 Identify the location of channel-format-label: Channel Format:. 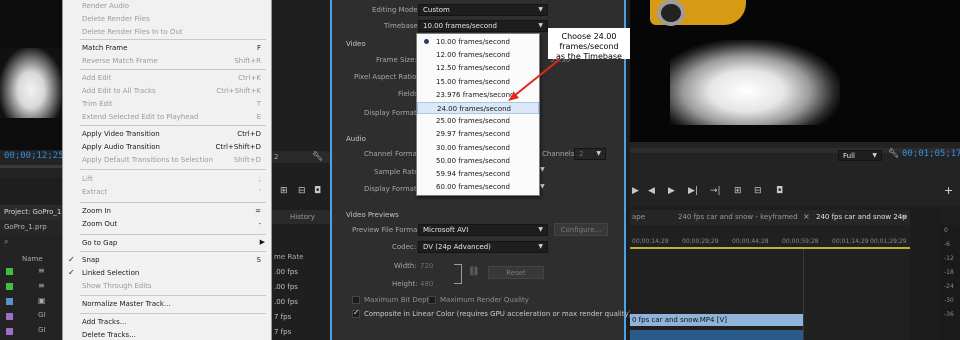
(393, 154).